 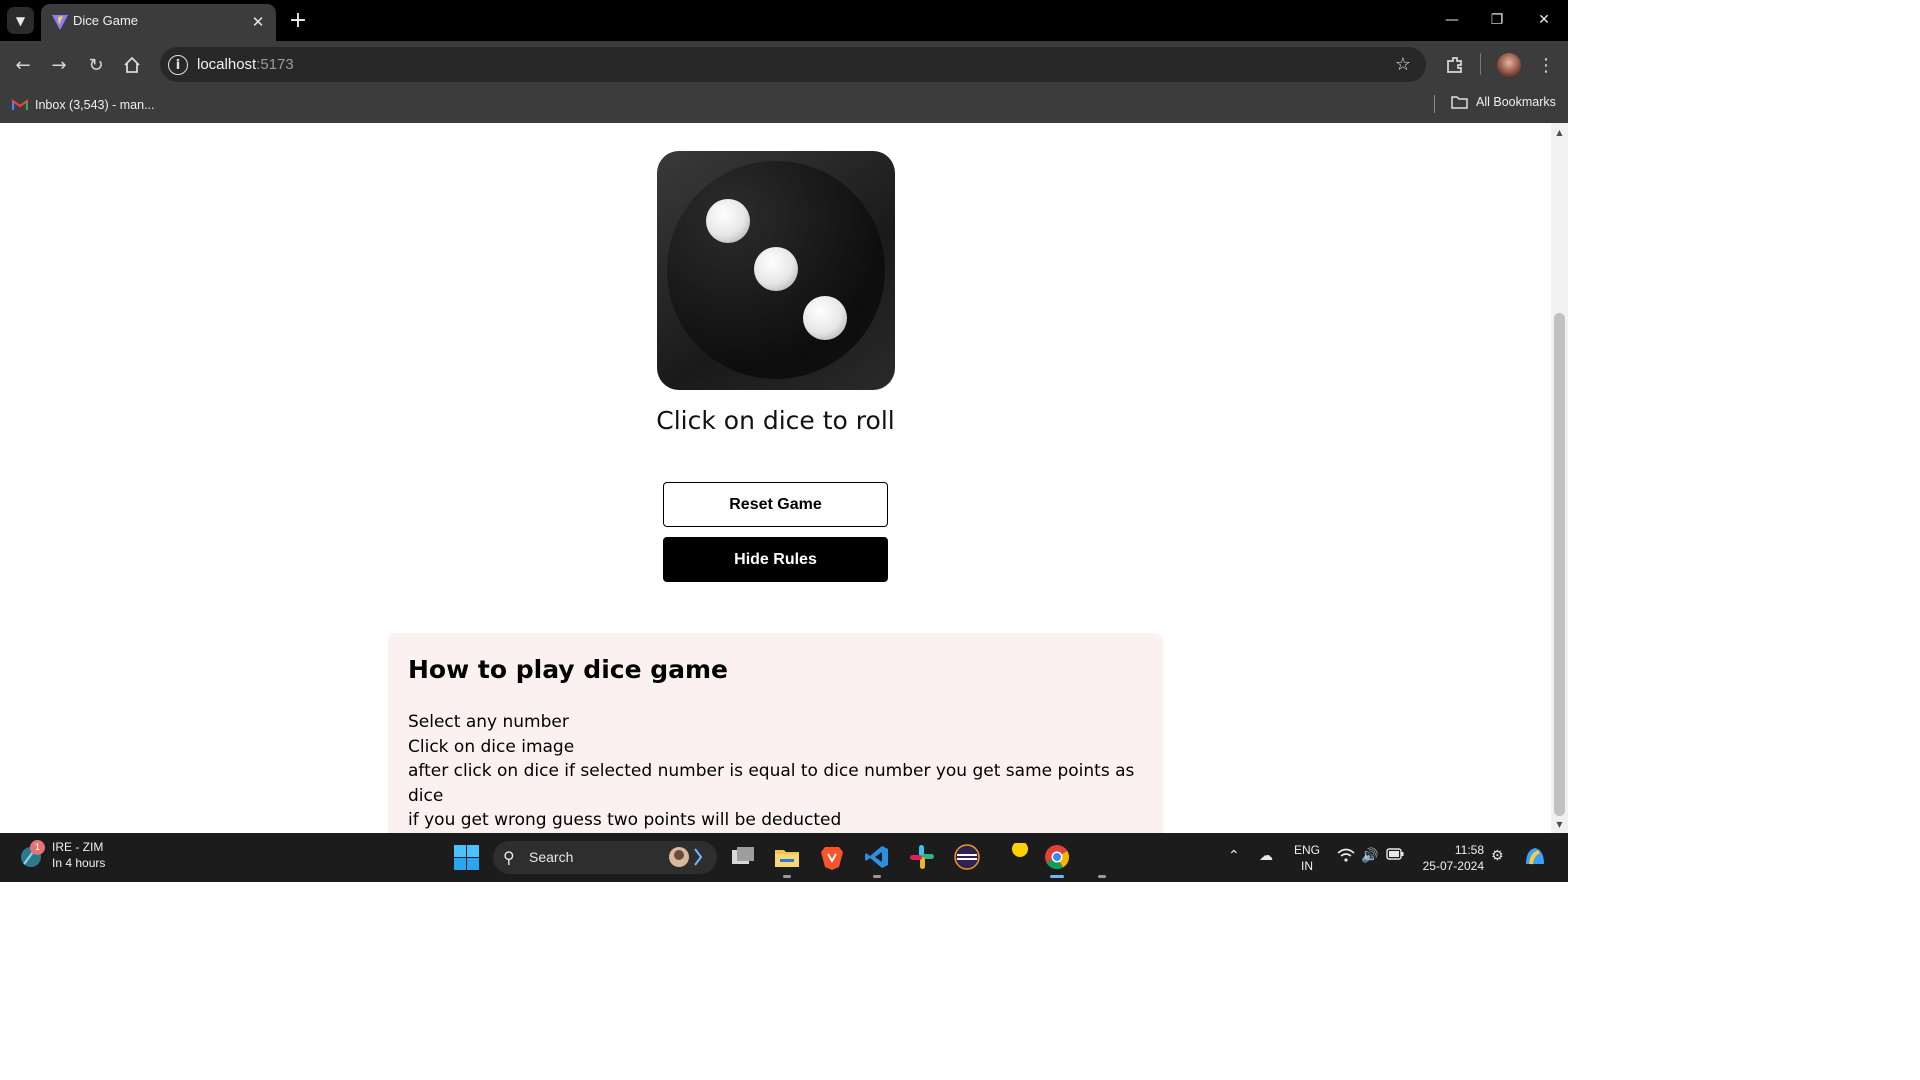 I want to click on reset-game-button: Reset Game, so click(x=775, y=504).